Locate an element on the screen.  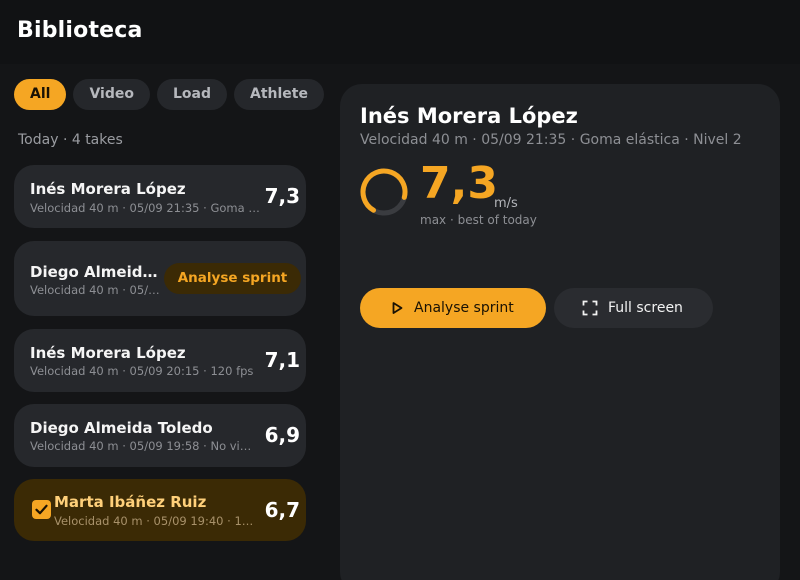
filter-chips: All Video Load Athlete is located at coordinates (169, 94).